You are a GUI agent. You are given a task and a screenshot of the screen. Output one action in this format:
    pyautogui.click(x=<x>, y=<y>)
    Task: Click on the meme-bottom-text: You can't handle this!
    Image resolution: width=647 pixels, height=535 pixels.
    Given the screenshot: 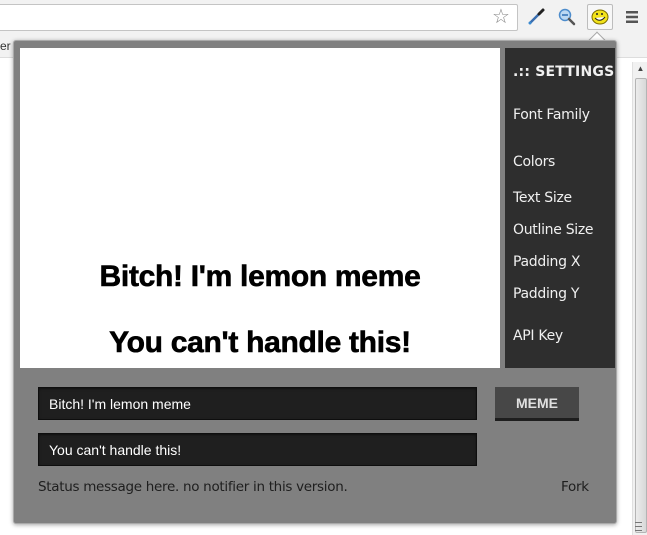 What is the action you would take?
    pyautogui.click(x=260, y=343)
    